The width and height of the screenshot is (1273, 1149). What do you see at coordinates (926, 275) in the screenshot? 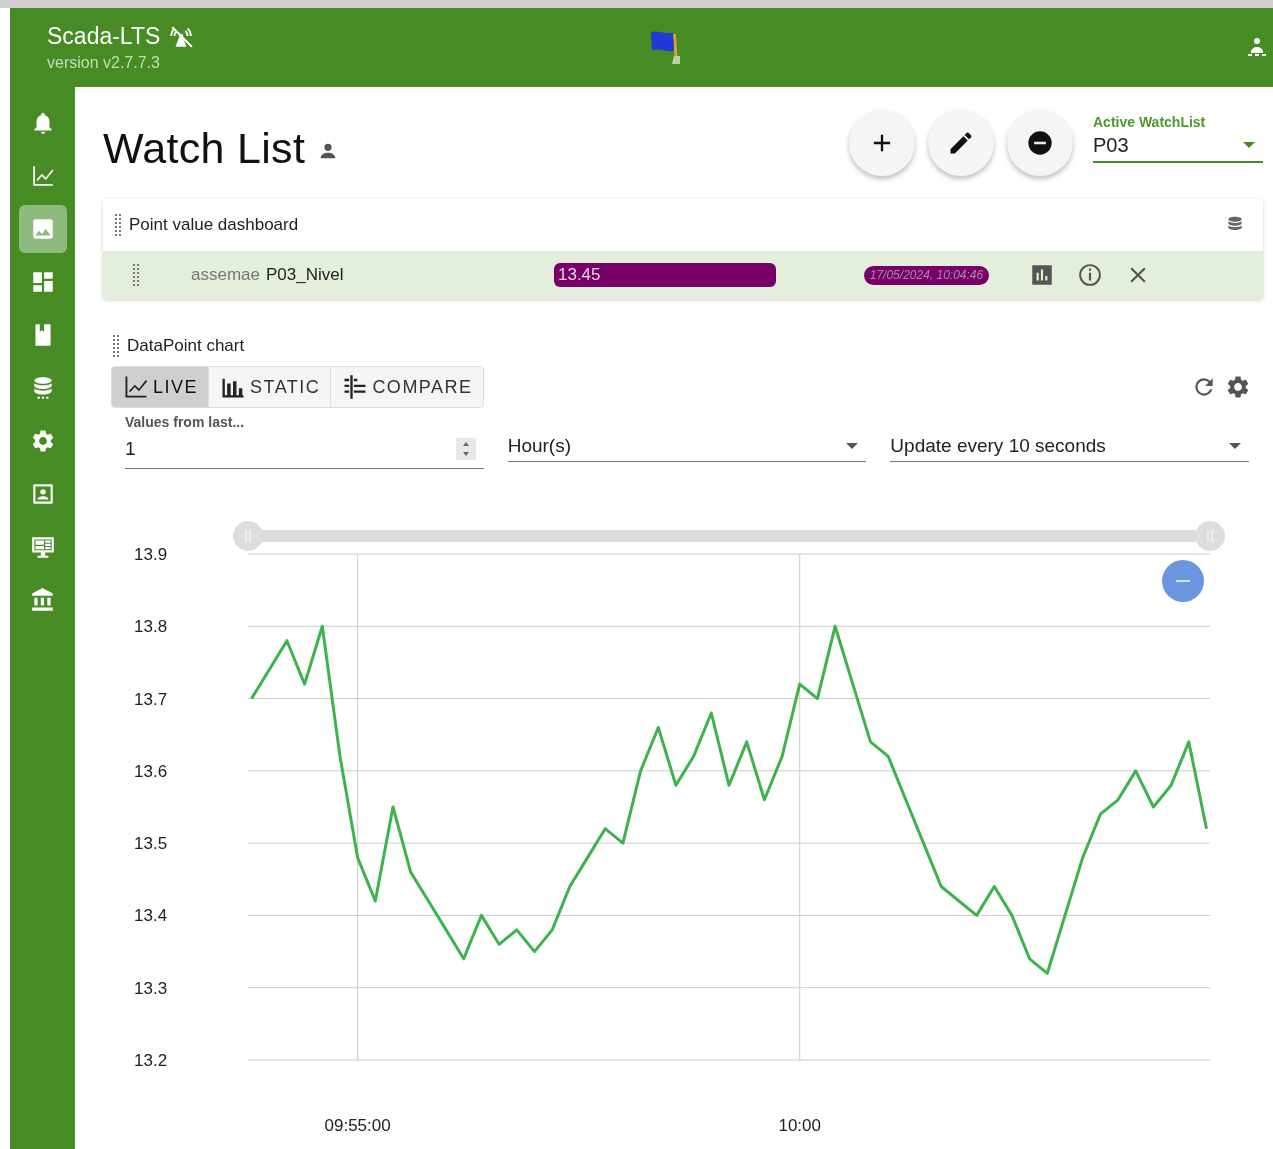
I see `timestamp-badge: 17/05/2024, 10:04:46` at bounding box center [926, 275].